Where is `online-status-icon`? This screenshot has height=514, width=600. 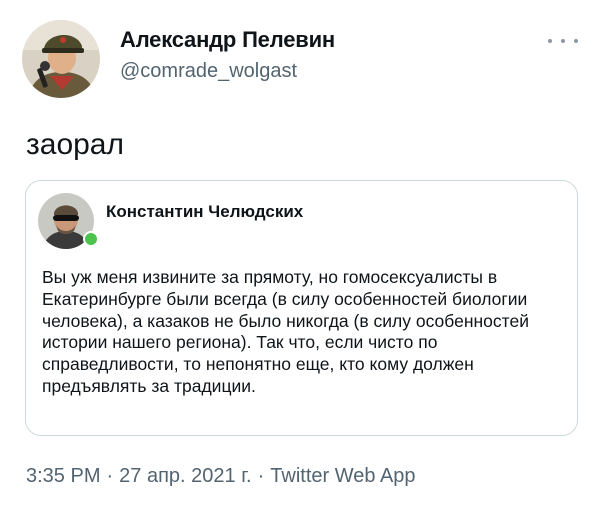 online-status-icon is located at coordinates (91, 239).